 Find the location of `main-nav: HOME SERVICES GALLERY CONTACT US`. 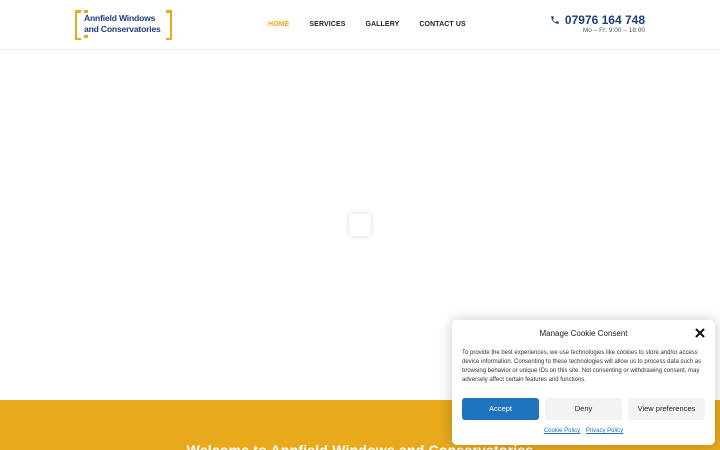

main-nav: HOME SERVICES GALLERY CONTACT US is located at coordinates (367, 25).